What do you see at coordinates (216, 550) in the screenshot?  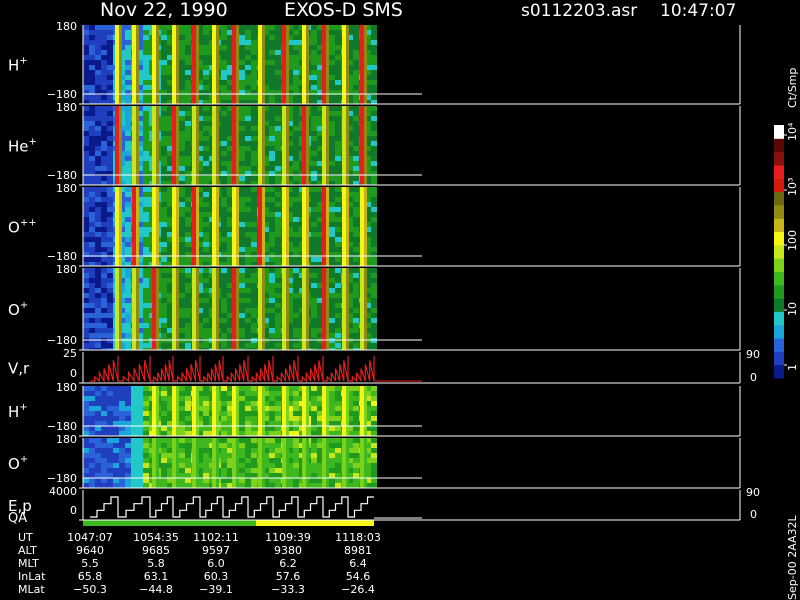 I see `axis-row-value: 9597` at bounding box center [216, 550].